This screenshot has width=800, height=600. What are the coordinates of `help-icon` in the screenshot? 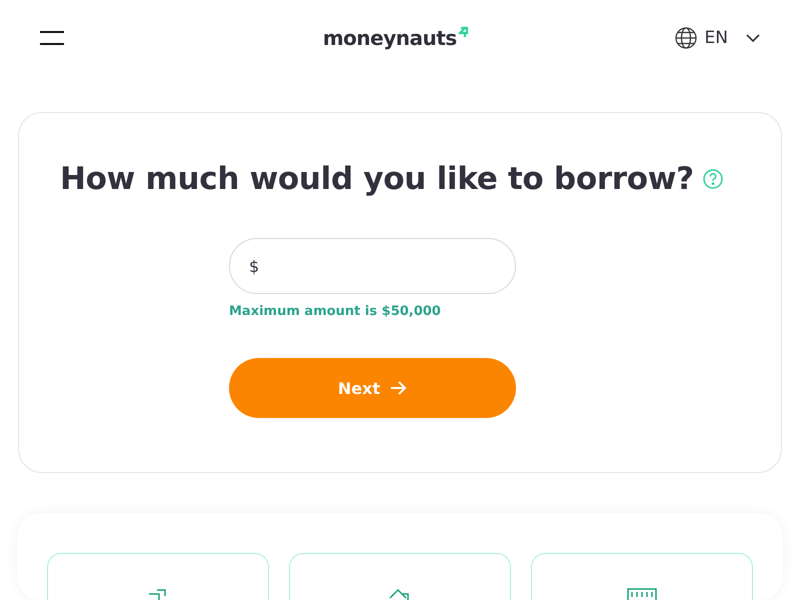 It's located at (712, 179).